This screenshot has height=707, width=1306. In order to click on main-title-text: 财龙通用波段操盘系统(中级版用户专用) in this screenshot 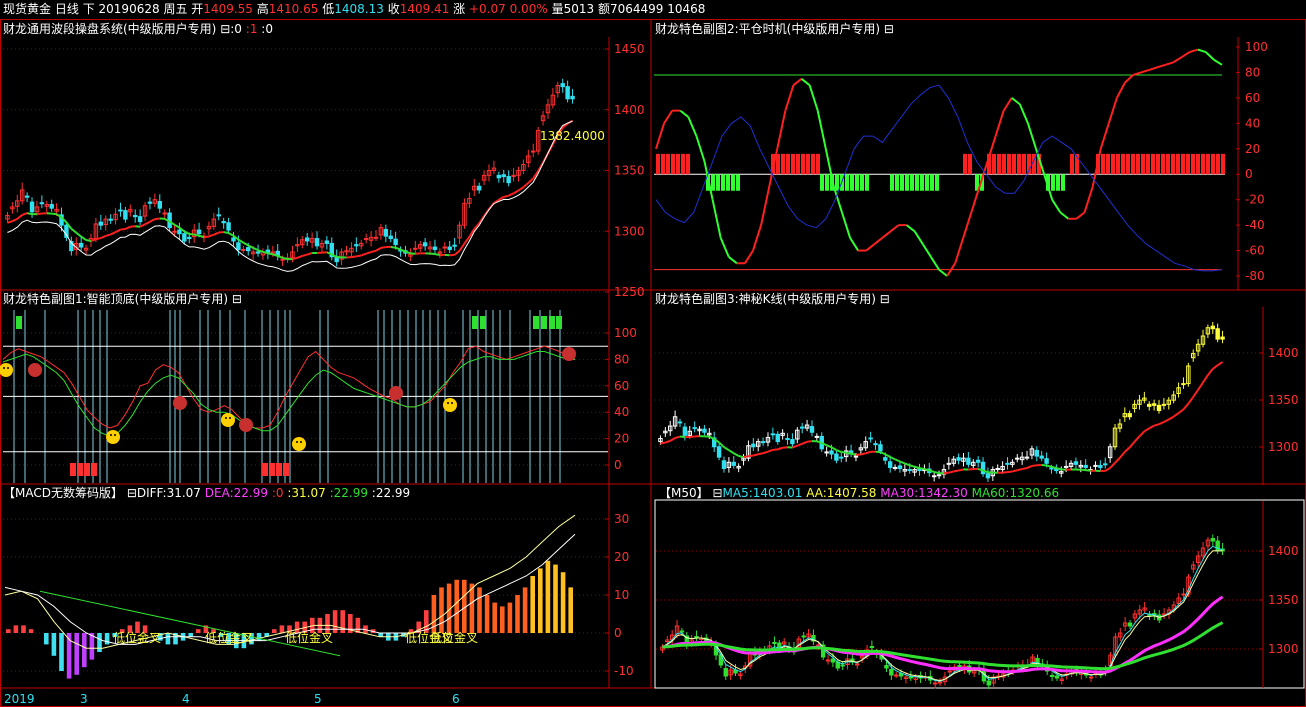, I will do `click(110, 29)`.